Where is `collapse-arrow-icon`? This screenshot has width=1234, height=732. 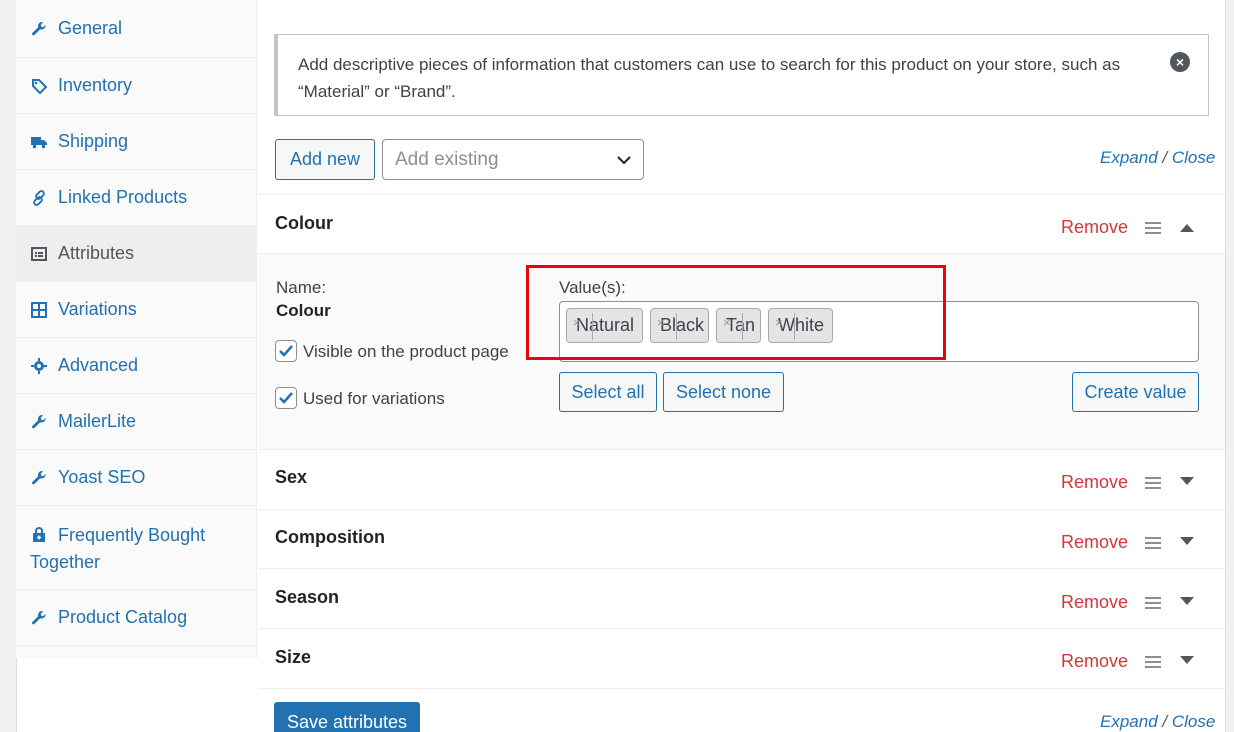
collapse-arrow-icon is located at coordinates (1187, 227).